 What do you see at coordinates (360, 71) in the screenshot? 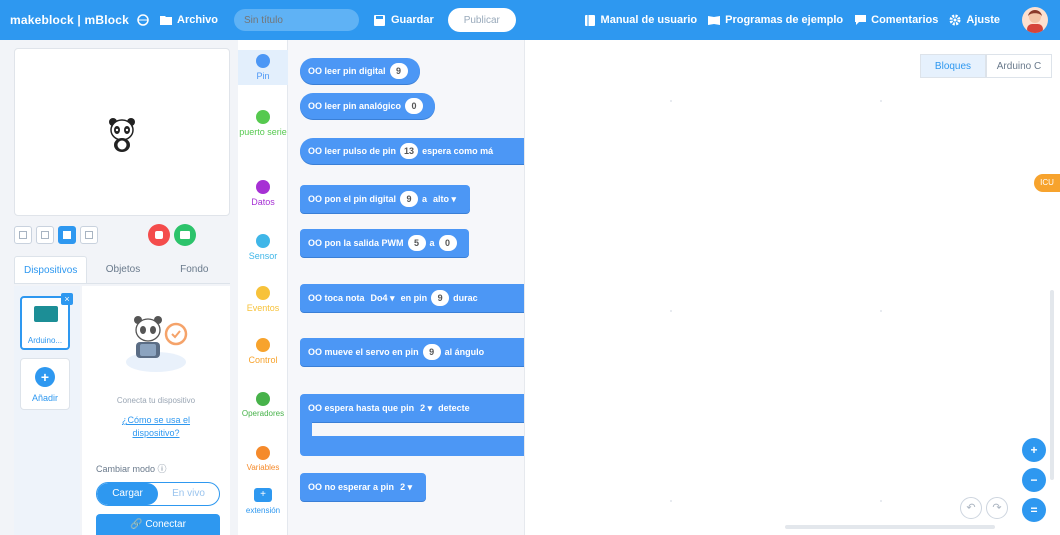
I see `block-read-digital-pin: OO leer pin digital 9` at bounding box center [360, 71].